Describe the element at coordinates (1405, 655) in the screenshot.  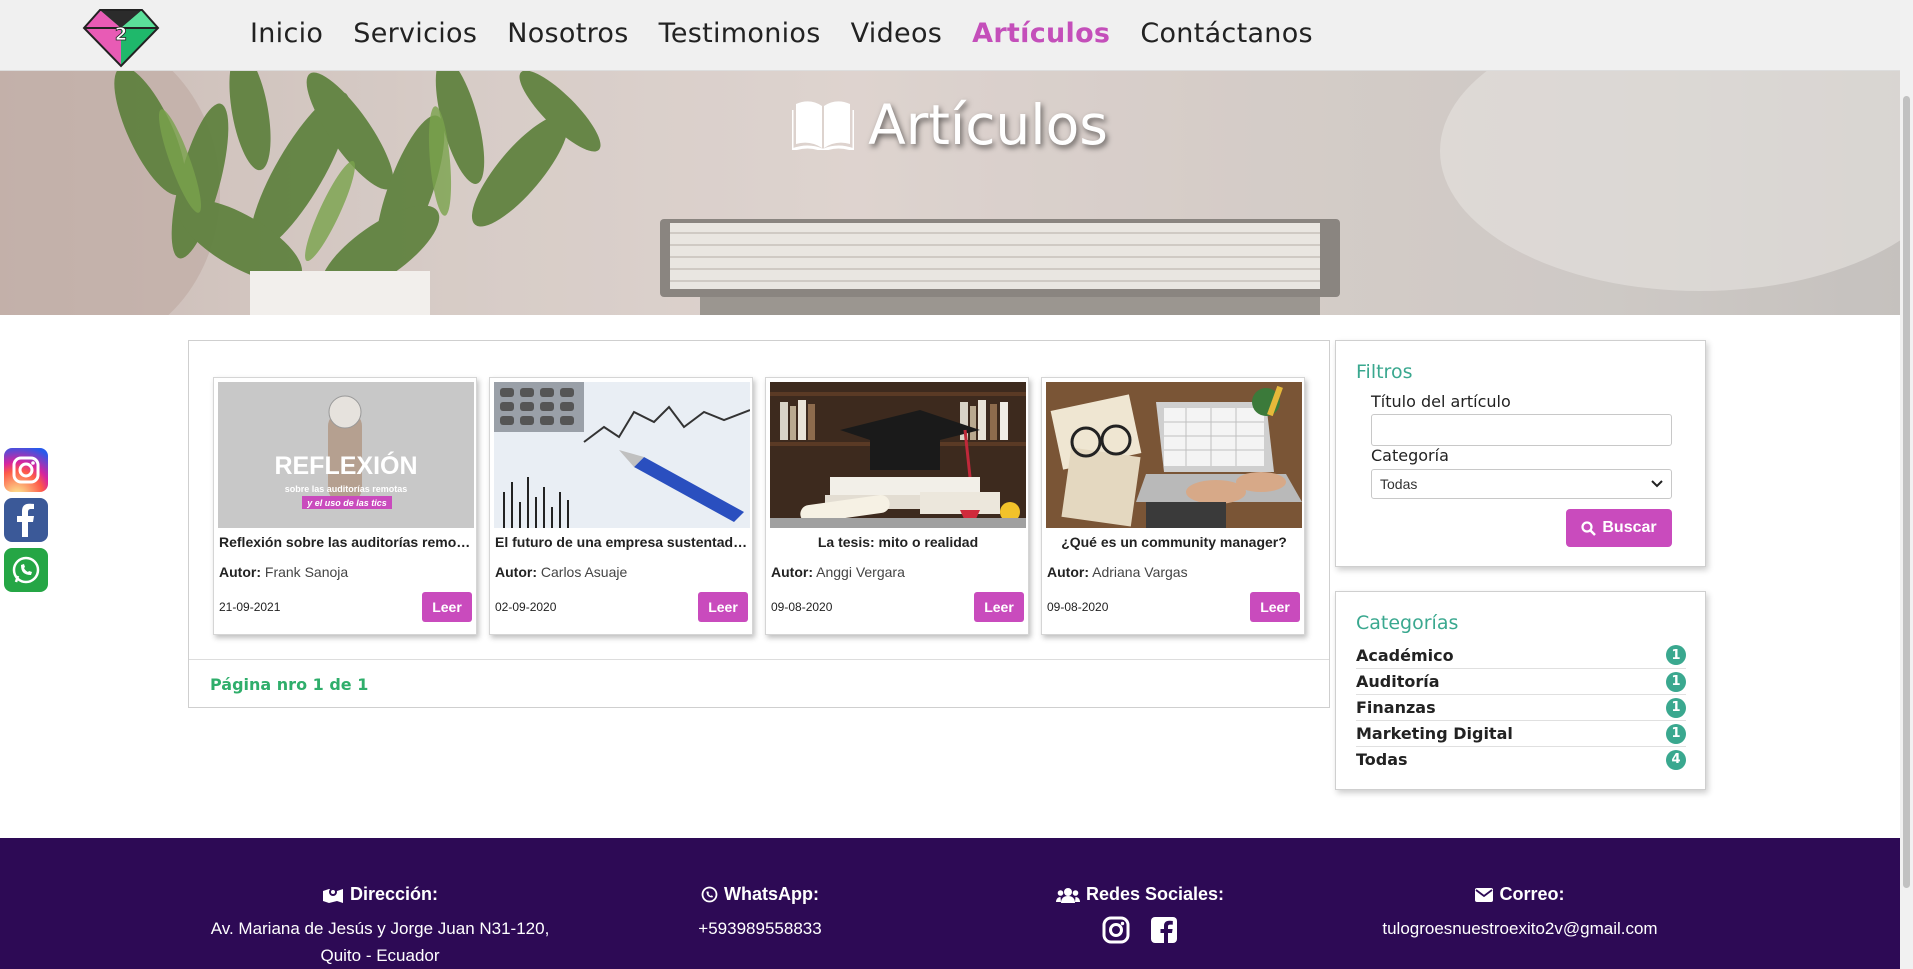
I see `category-name: Académico` at that location.